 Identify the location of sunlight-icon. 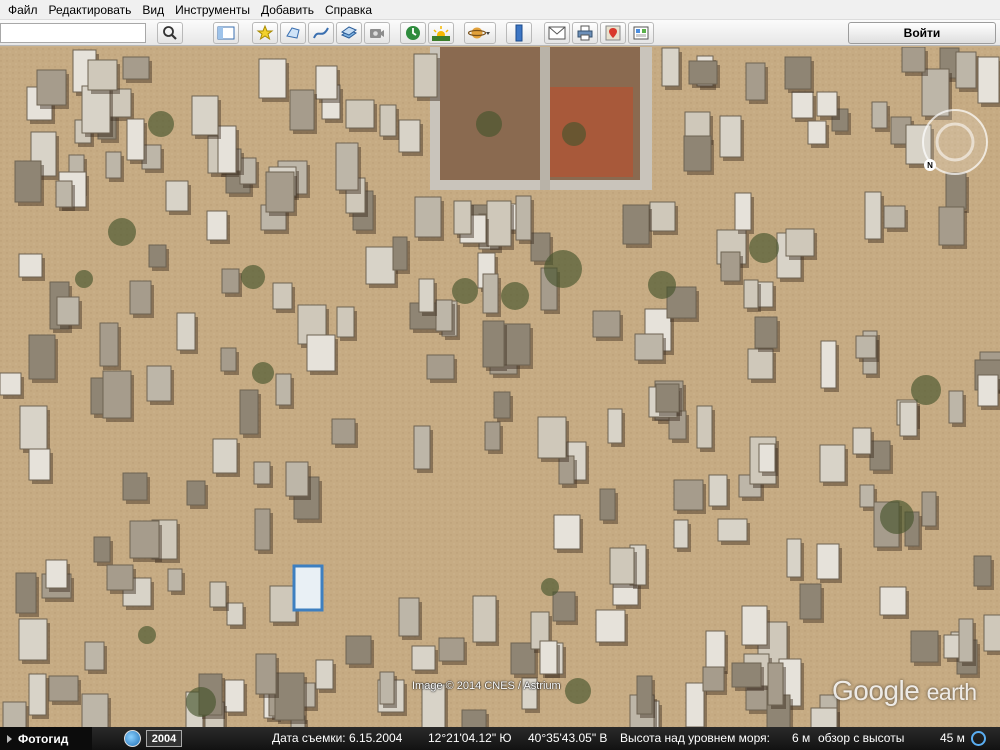
(441, 33).